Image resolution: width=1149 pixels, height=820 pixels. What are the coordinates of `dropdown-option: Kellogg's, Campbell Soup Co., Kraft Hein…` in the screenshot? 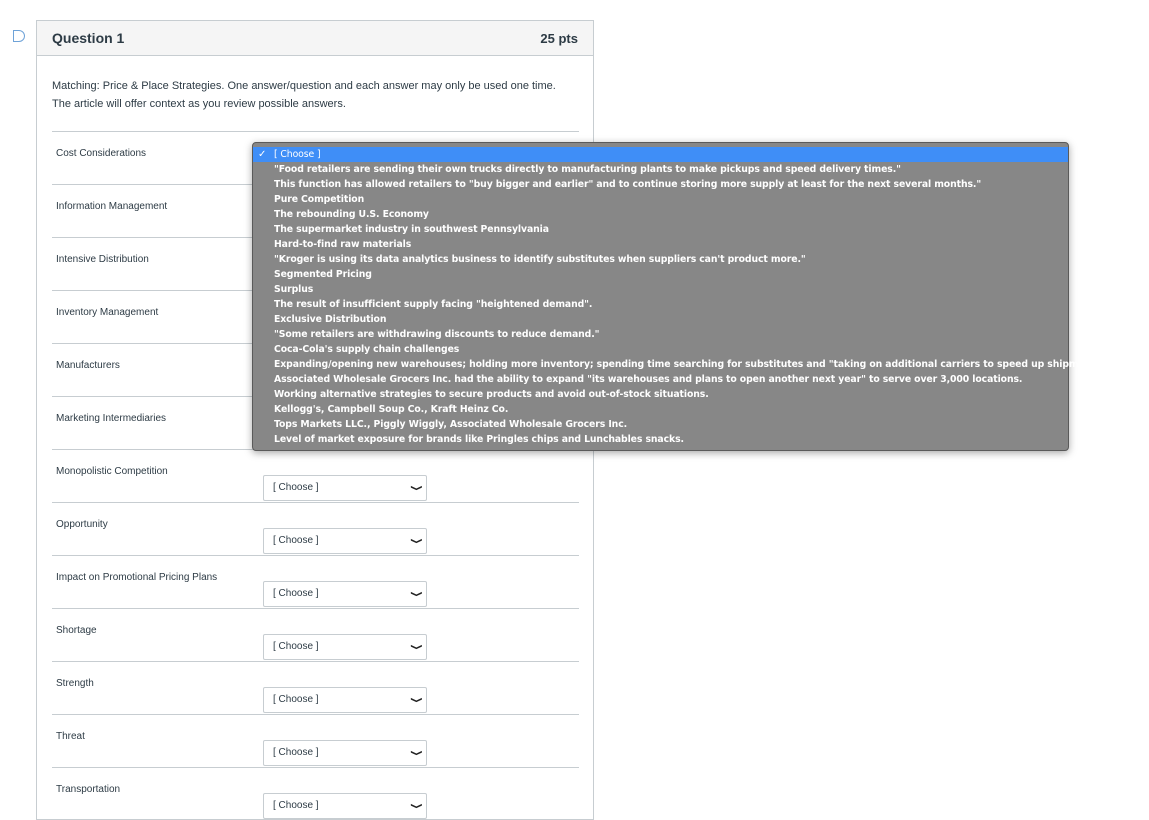 It's located at (660, 409).